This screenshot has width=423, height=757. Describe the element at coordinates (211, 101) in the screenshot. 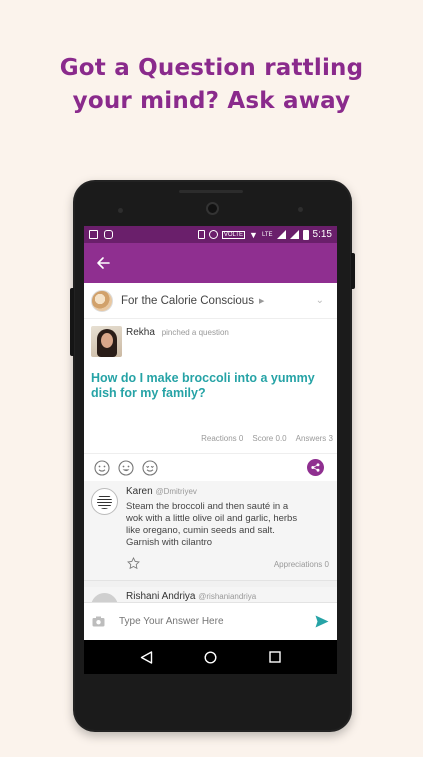

I see `promo-line-2: your mind? Ask away` at that location.